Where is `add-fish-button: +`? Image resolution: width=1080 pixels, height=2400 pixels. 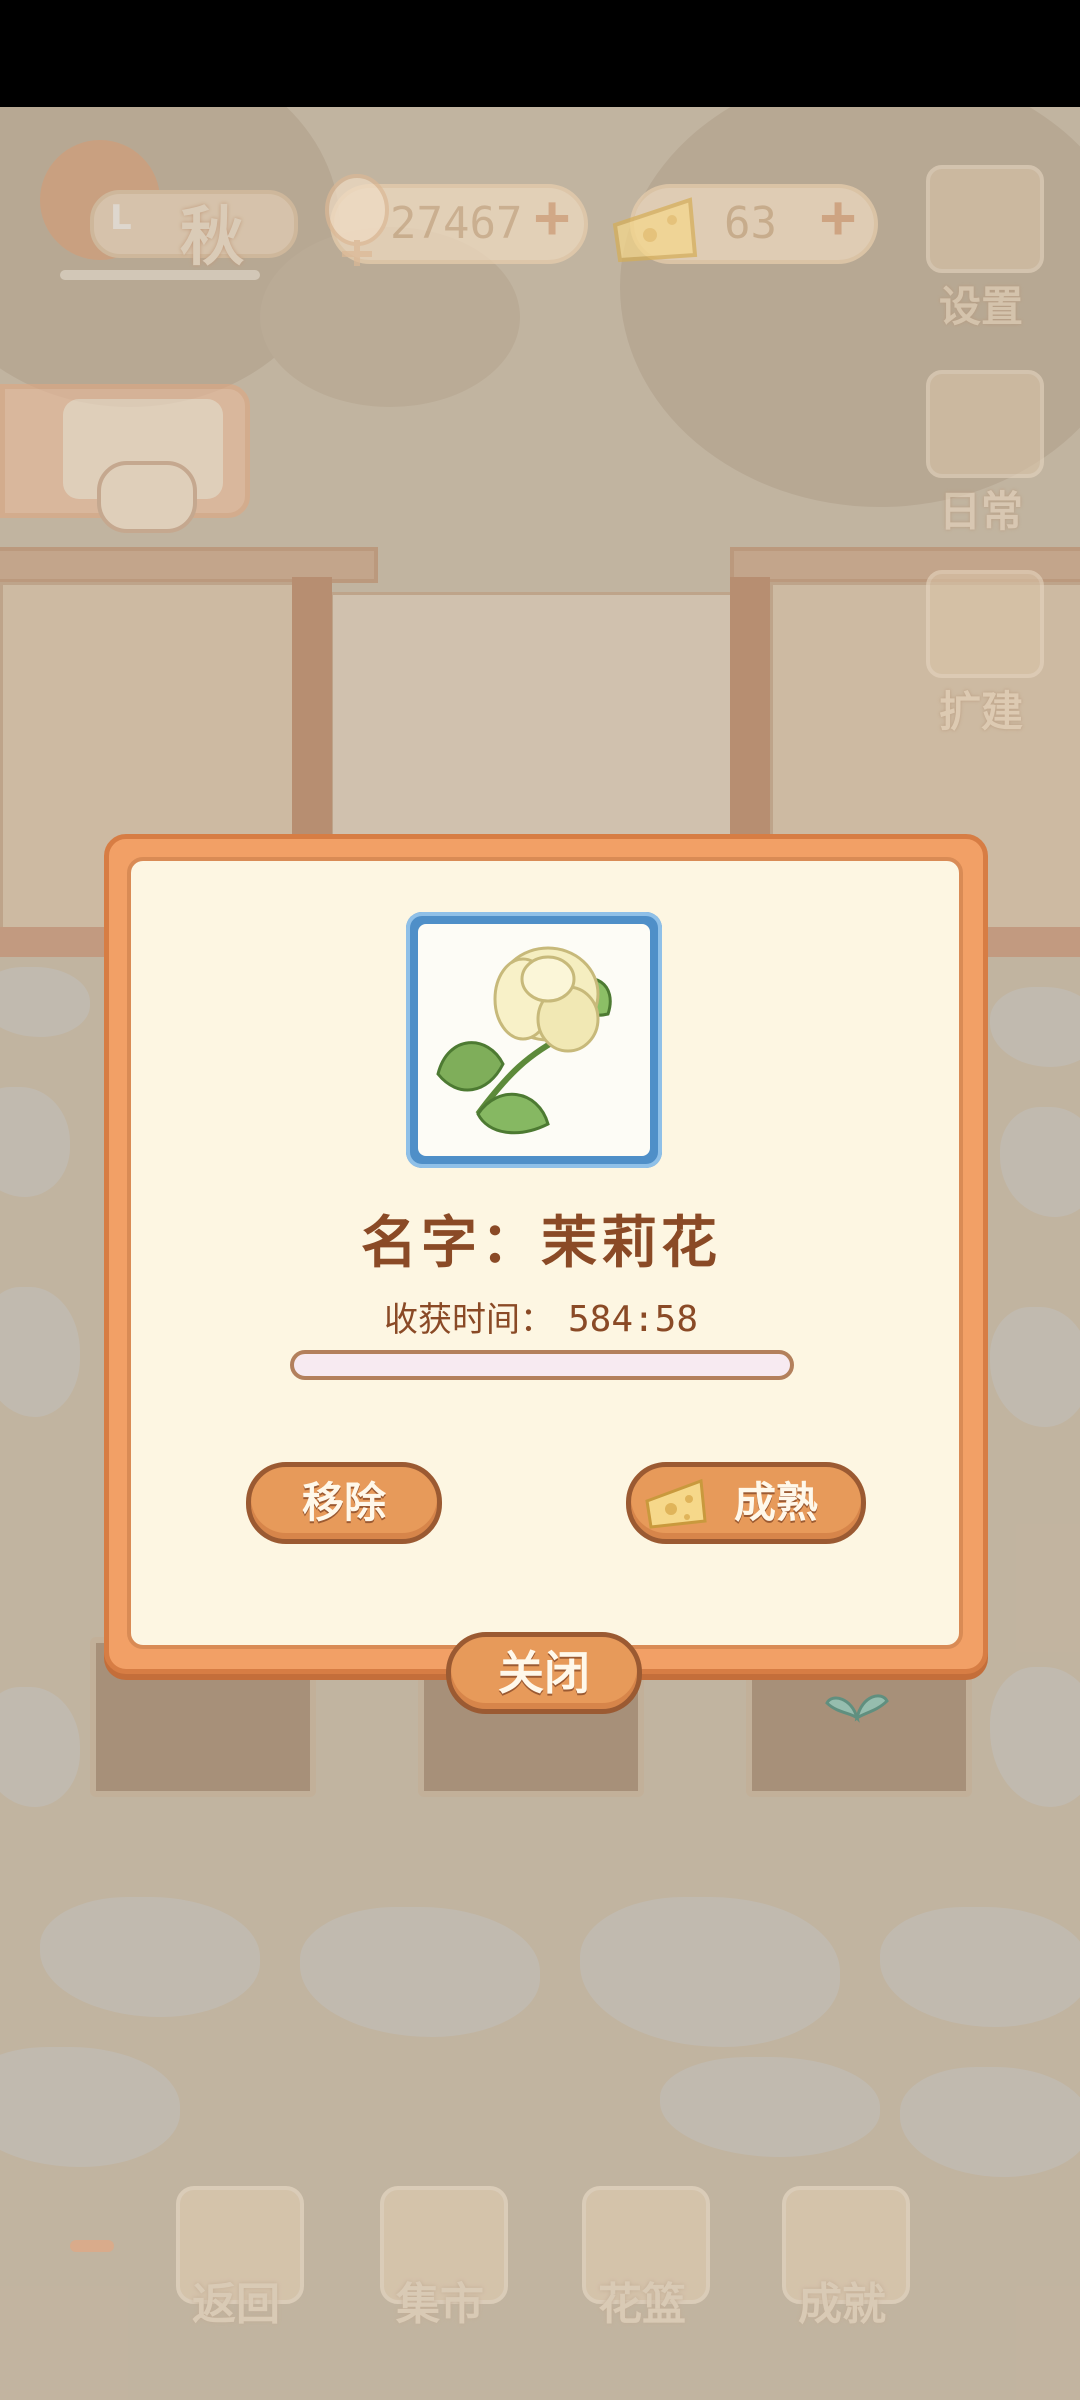 add-fish-button: + is located at coordinates (552, 217).